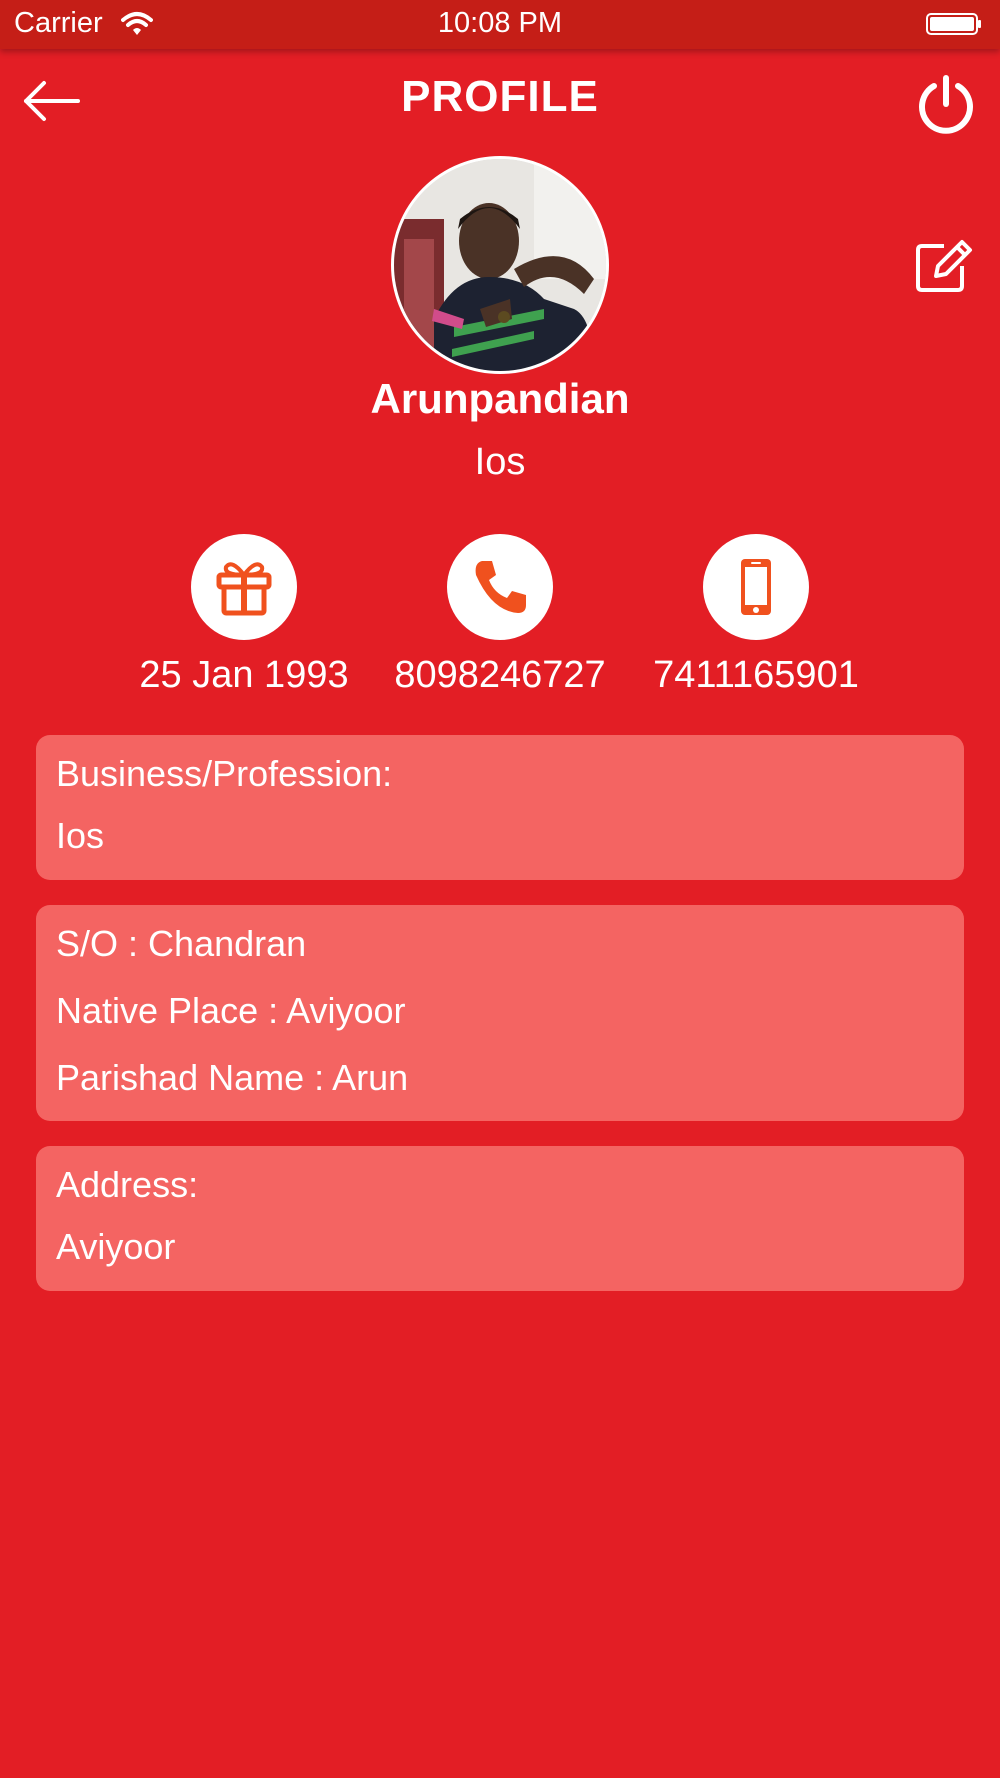  What do you see at coordinates (500, 96) in the screenshot?
I see `page-title: PROFILE` at bounding box center [500, 96].